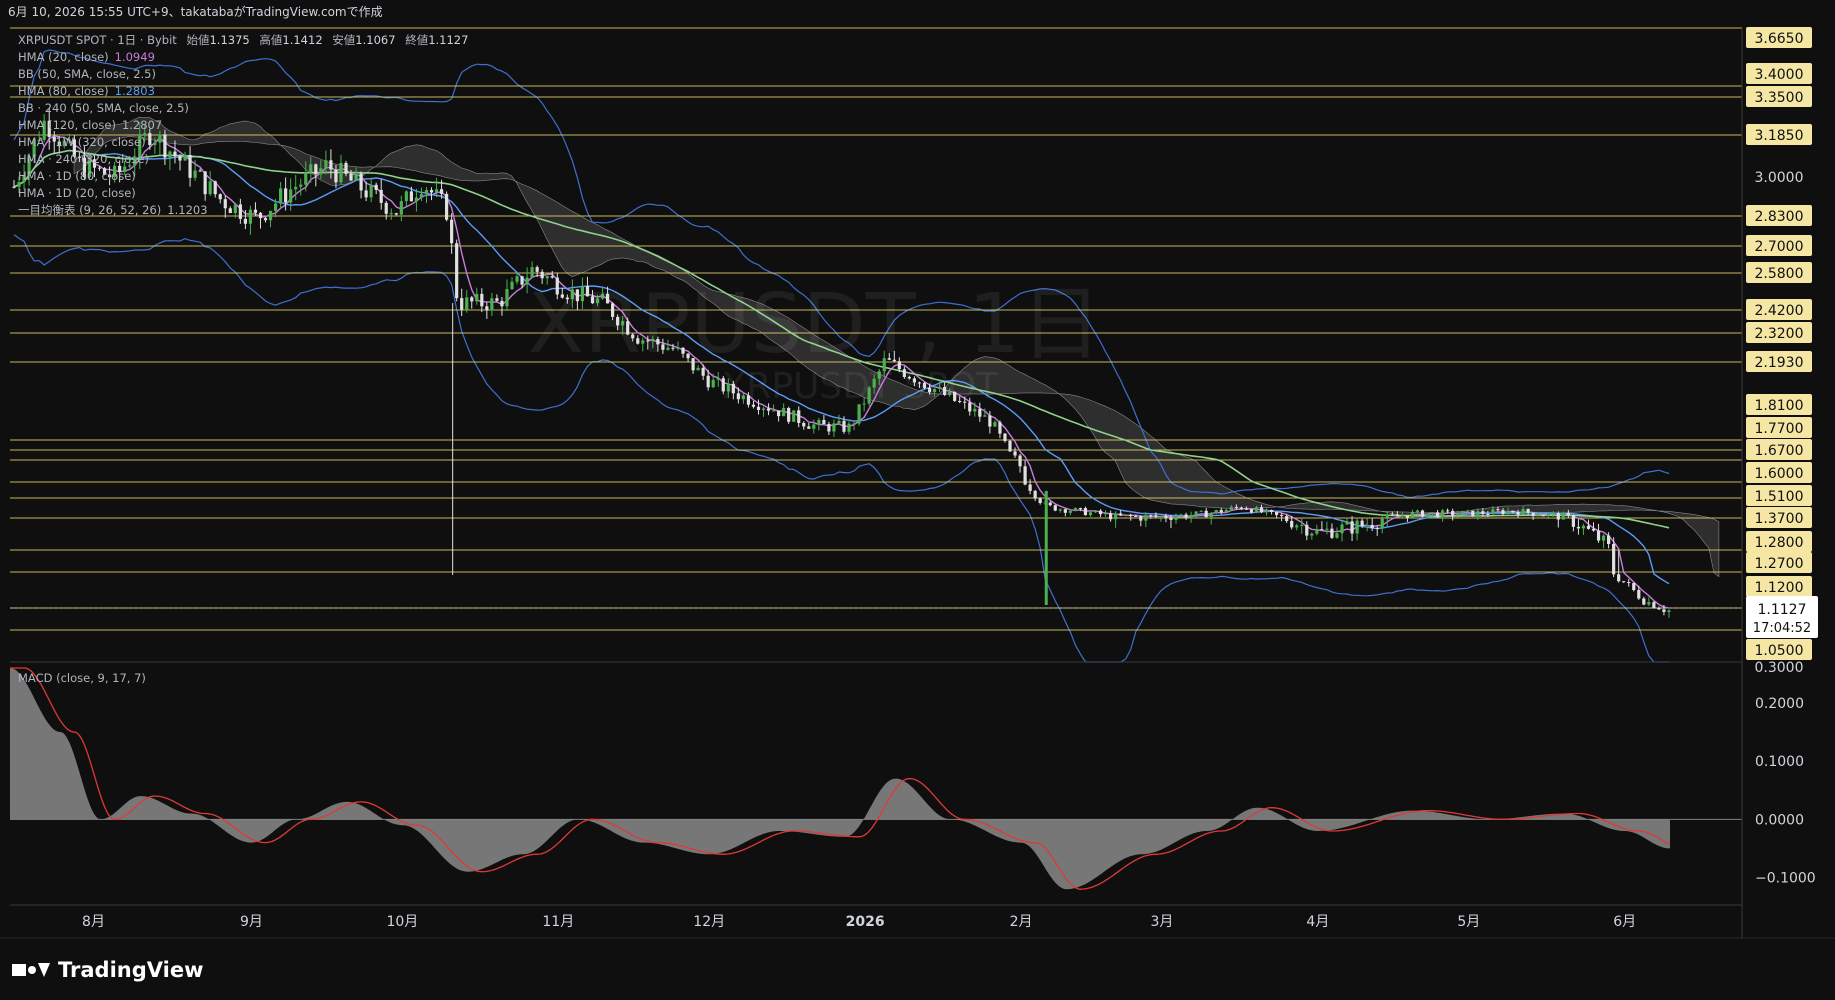 Image resolution: width=1835 pixels, height=1000 pixels. What do you see at coordinates (243, 210) in the screenshot?
I see `legend-item: 一目均衡表 (9, 26, 52, 26) 1.1203` at bounding box center [243, 210].